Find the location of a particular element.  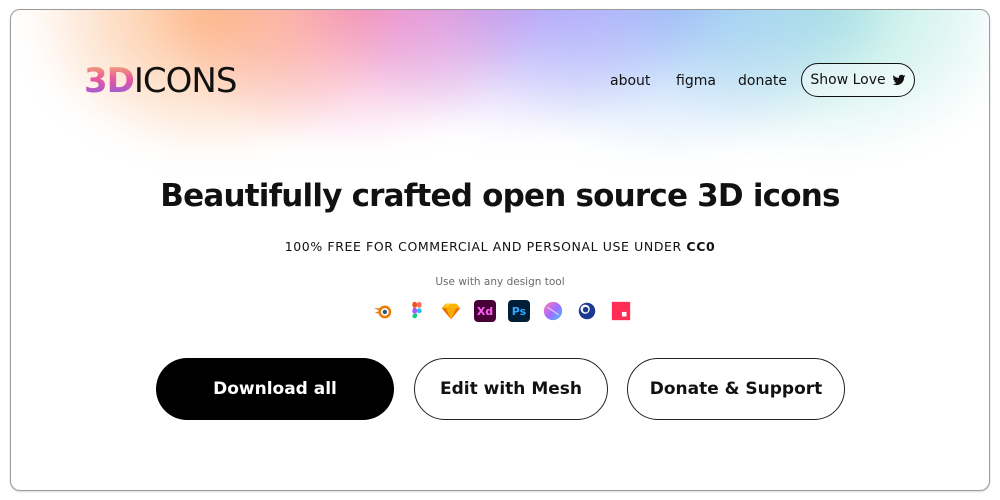

nav-figma-link: figma is located at coordinates (696, 81).